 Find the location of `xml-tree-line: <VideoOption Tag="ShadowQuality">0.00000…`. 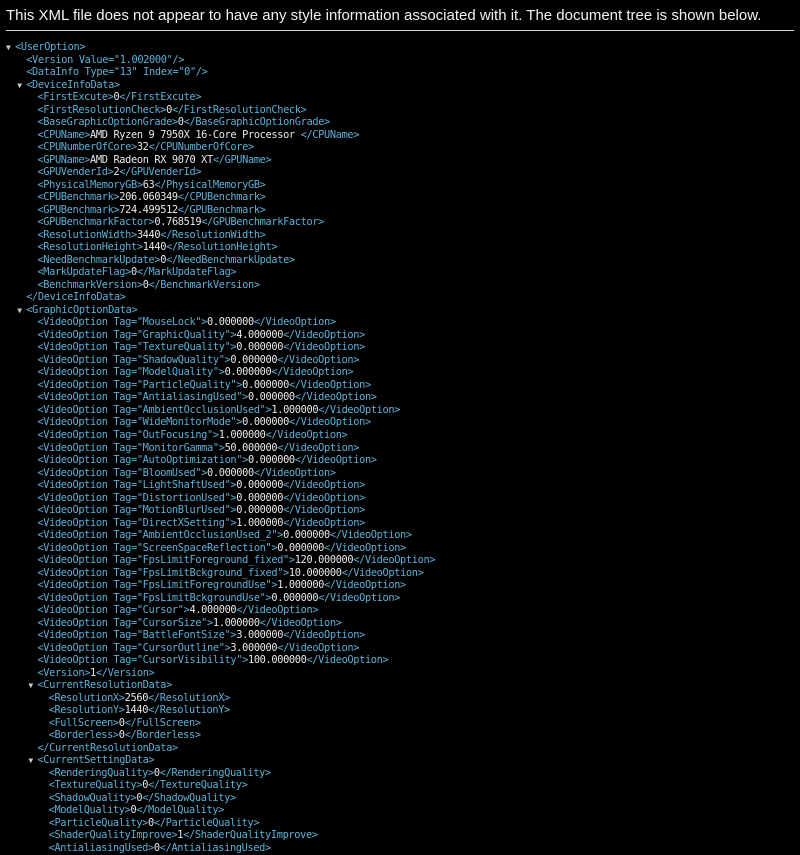

xml-tree-line: <VideoOption Tag="ShadowQuality">0.00000… is located at coordinates (400, 360).